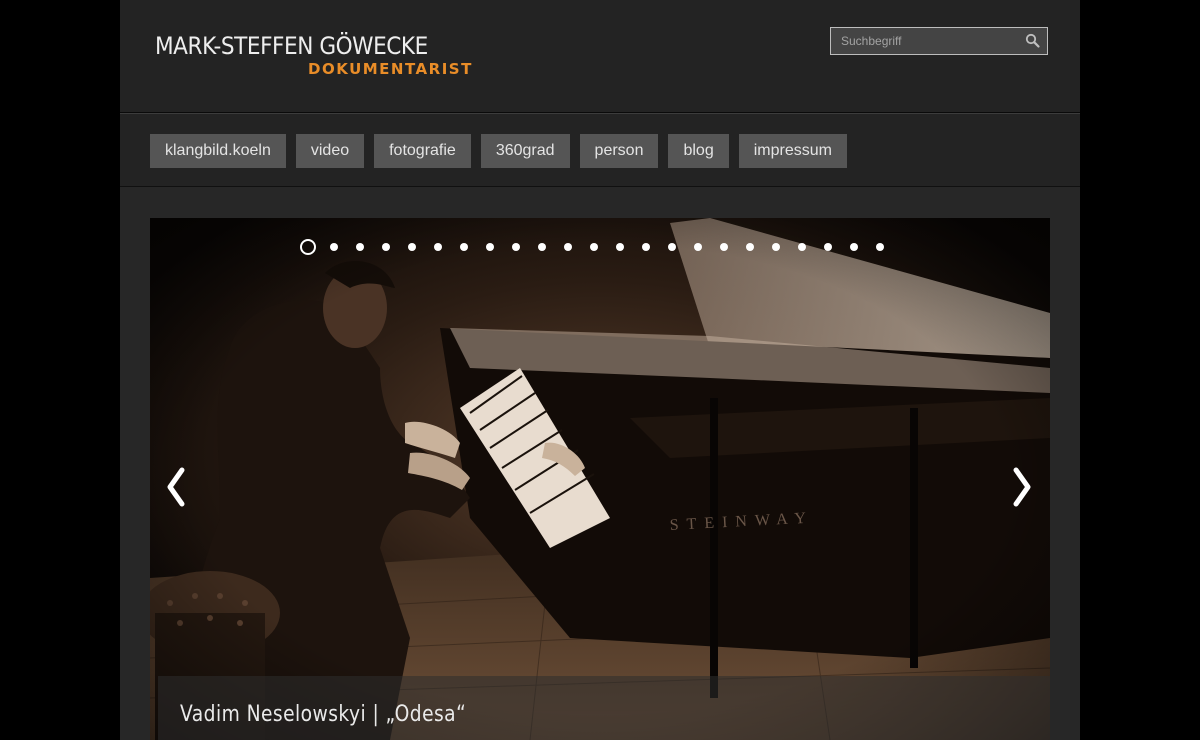 The height and width of the screenshot is (740, 1200). What do you see at coordinates (792, 151) in the screenshot?
I see `nav-item-impressum: impressum` at bounding box center [792, 151].